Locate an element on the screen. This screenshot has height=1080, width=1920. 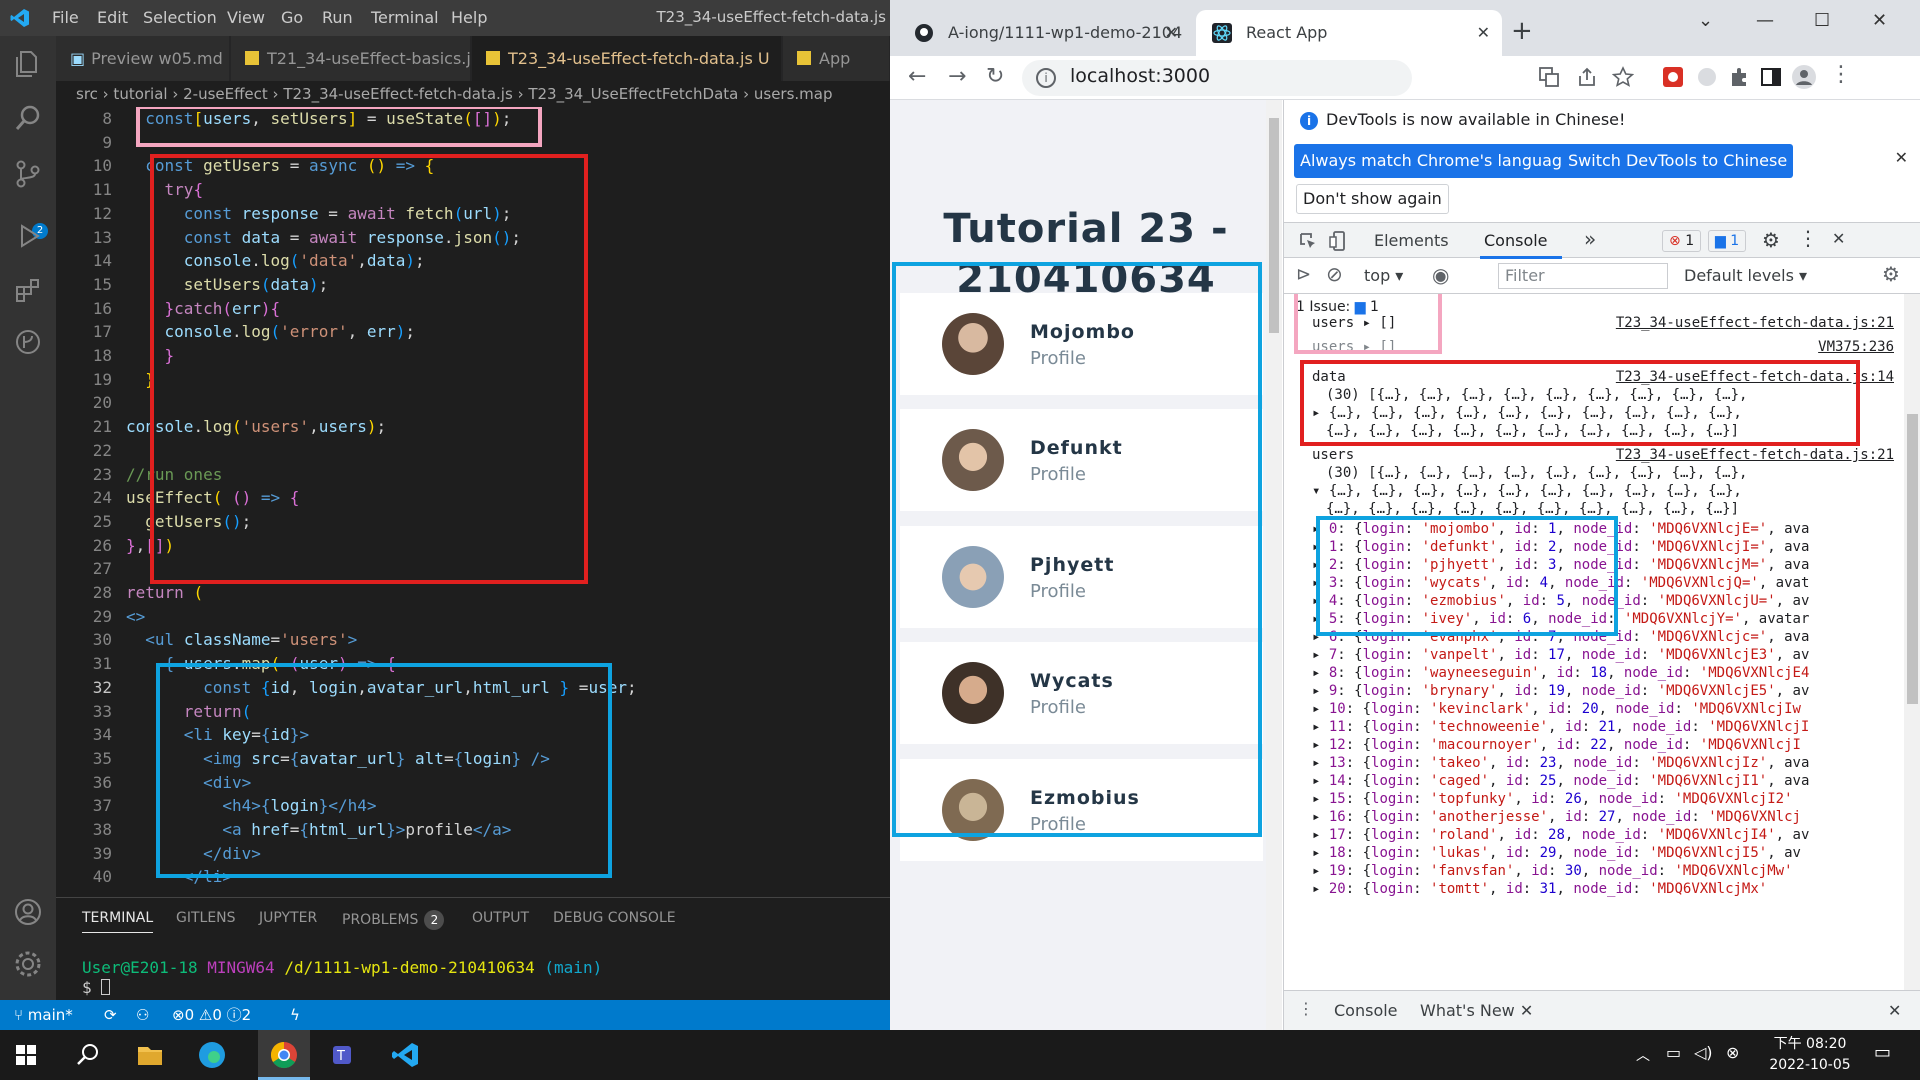
panel-tab-terminal: TERMINAL is located at coordinates (118, 921).